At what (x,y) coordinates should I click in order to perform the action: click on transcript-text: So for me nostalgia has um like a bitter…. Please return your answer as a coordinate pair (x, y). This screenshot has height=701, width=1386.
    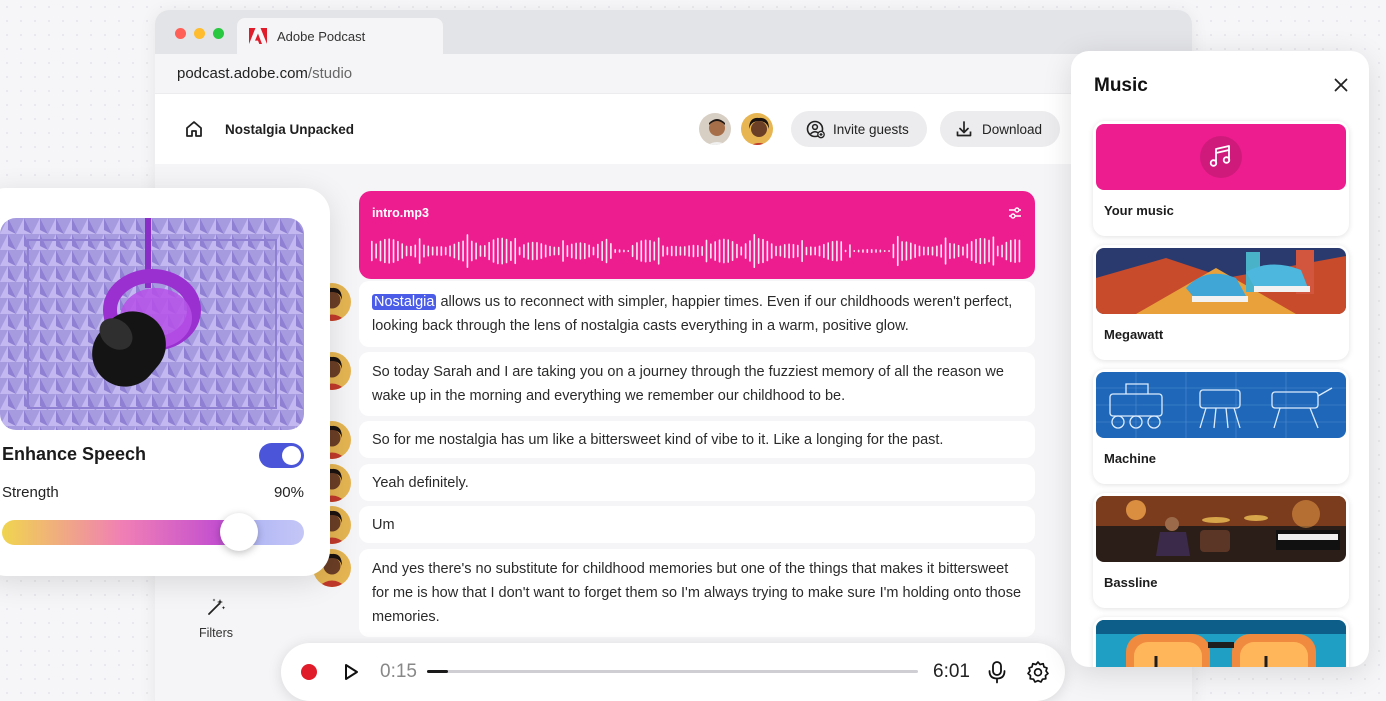
    Looking at the image, I should click on (658, 439).